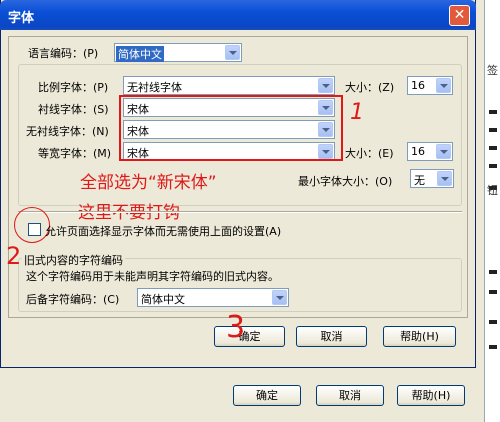  Describe the element at coordinates (14, 256) in the screenshot. I see `annotation-mark-2: 2` at that location.